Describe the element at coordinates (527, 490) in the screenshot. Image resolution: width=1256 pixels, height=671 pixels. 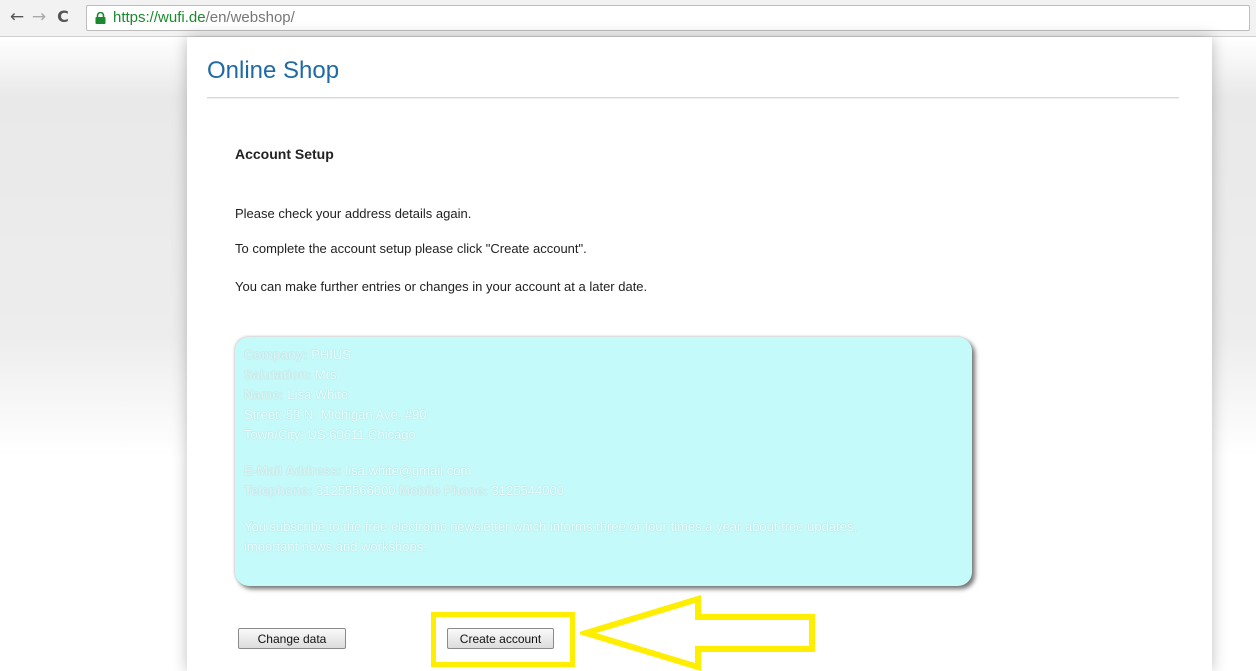
I see `mobile-value: 3125544000` at that location.